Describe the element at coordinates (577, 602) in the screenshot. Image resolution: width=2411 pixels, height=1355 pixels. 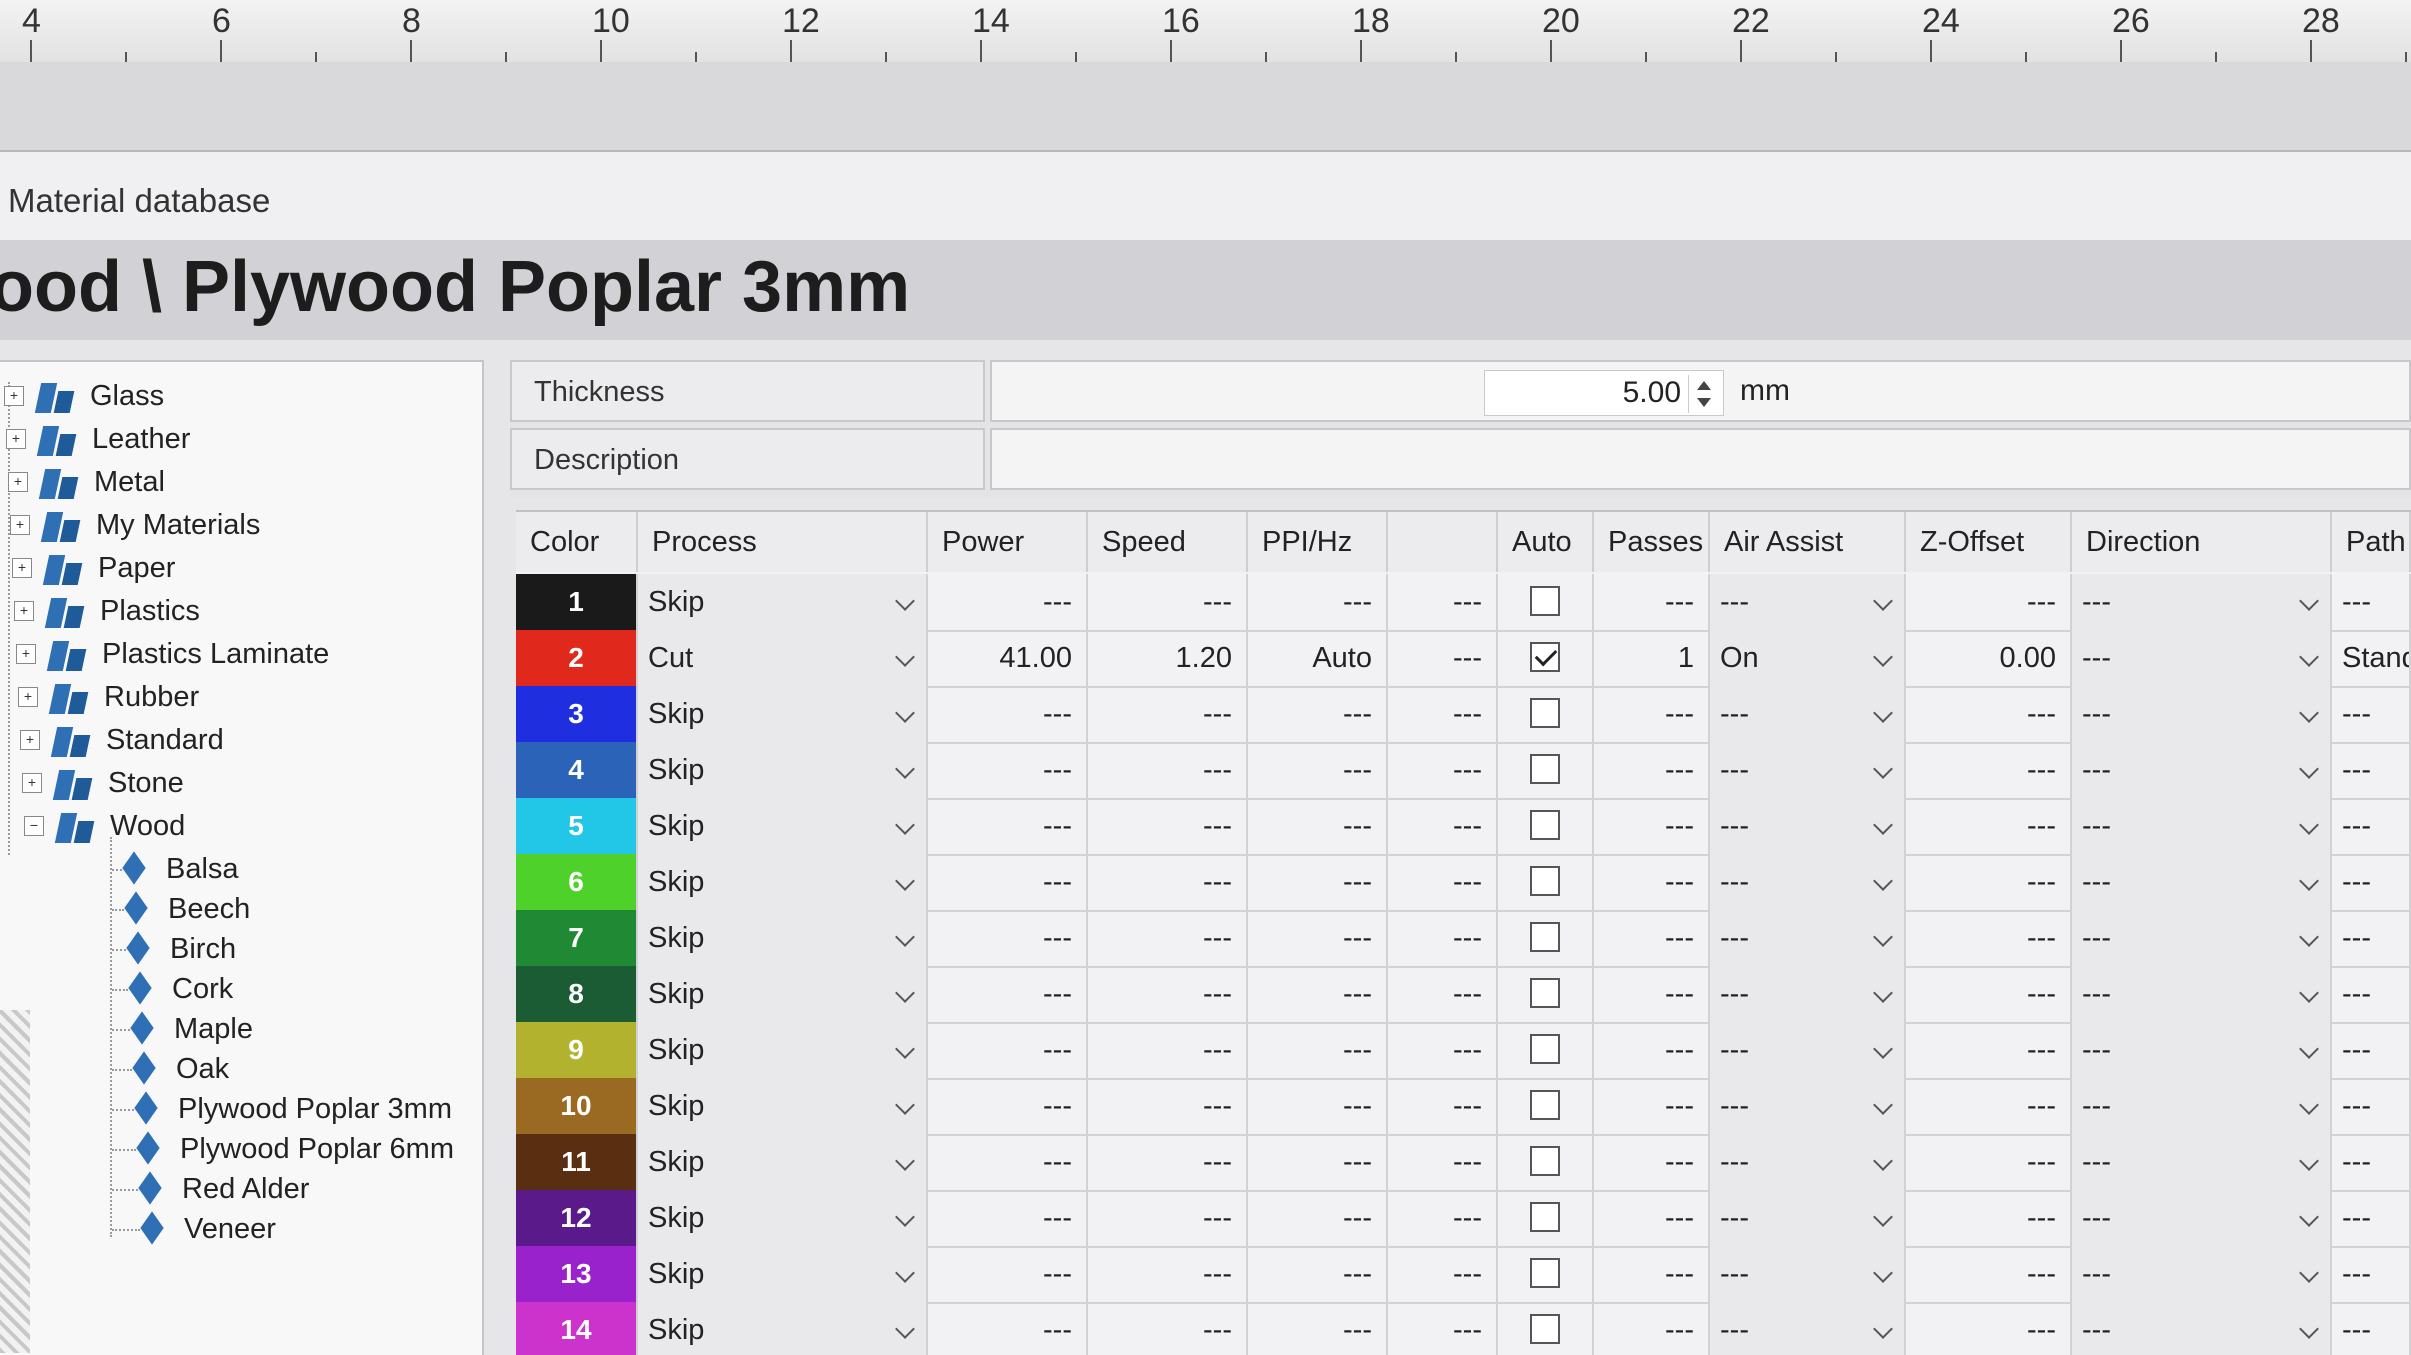
I see `color-swatch: 1` at that location.